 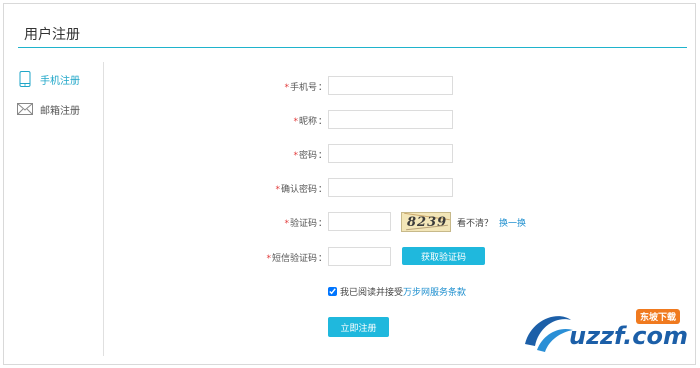 I want to click on captcha-label-text: 验证码, so click(x=303, y=224).